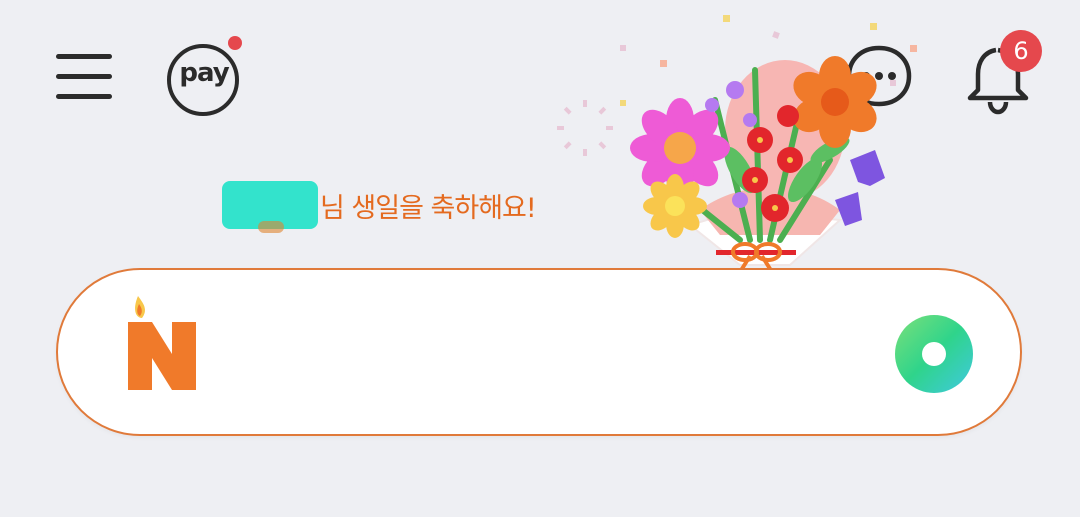 This screenshot has width=1080, height=517. Describe the element at coordinates (1021, 51) in the screenshot. I see `notification-count-badge: 6` at that location.